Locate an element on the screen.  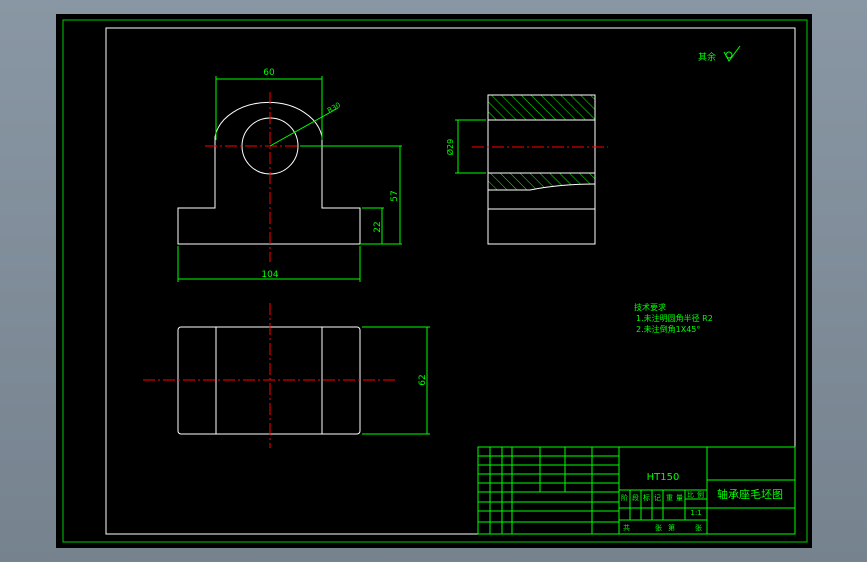
svg-text: 重 is located at coordinates (669, 498).